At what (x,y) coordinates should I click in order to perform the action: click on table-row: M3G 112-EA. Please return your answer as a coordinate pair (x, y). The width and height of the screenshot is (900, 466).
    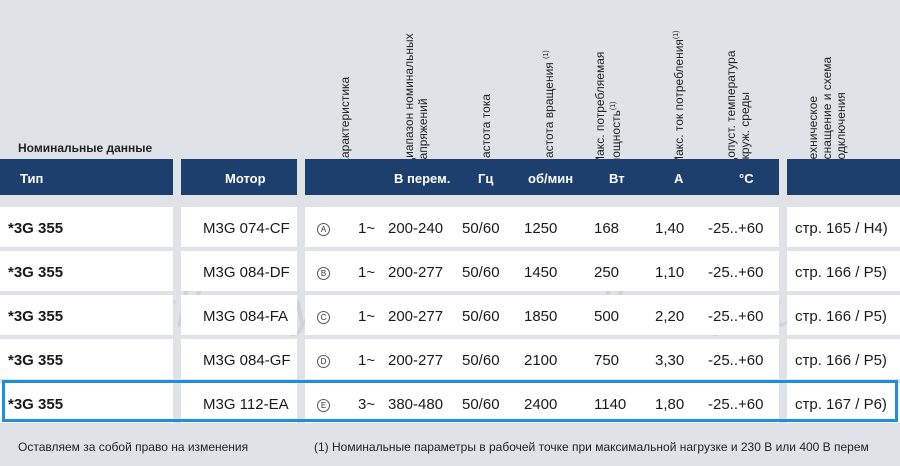
    Looking at the image, I should click on (239, 403).